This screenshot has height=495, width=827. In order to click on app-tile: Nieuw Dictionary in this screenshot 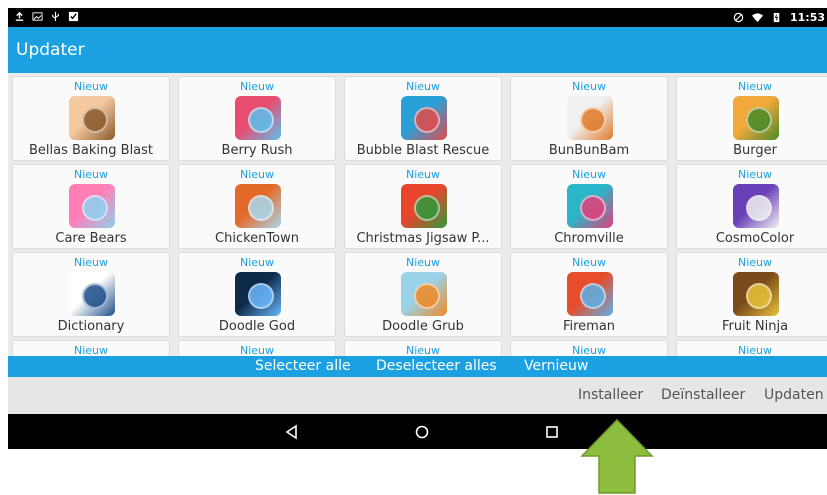, I will do `click(91, 294)`.